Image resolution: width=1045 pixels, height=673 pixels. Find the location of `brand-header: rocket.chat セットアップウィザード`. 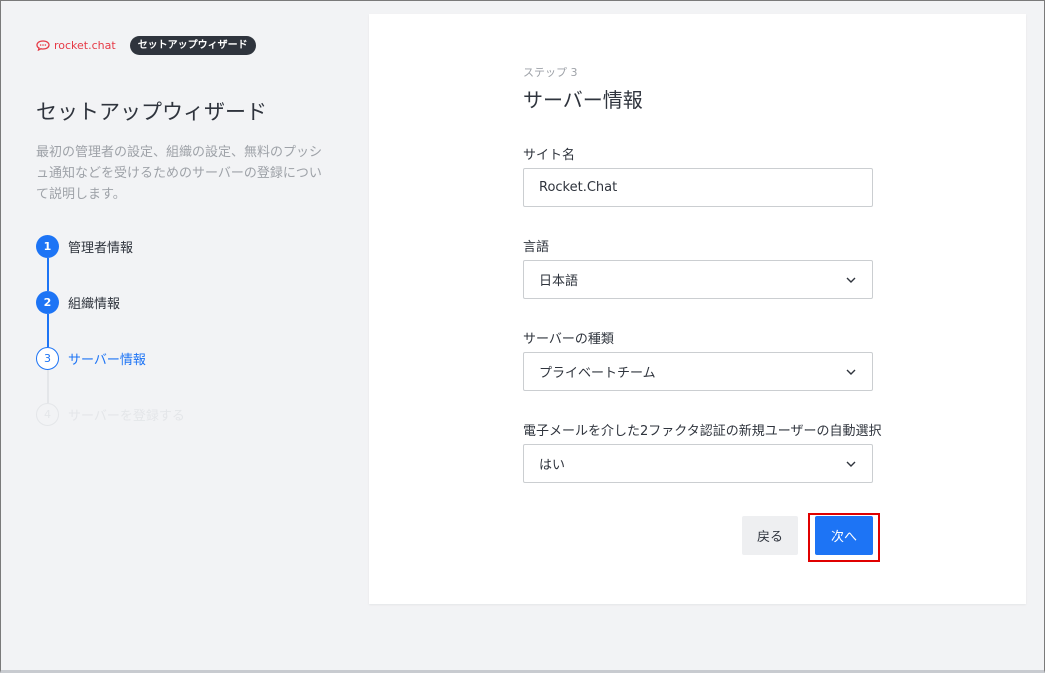

brand-header: rocket.chat セットアップウィザード is located at coordinates (146, 45).